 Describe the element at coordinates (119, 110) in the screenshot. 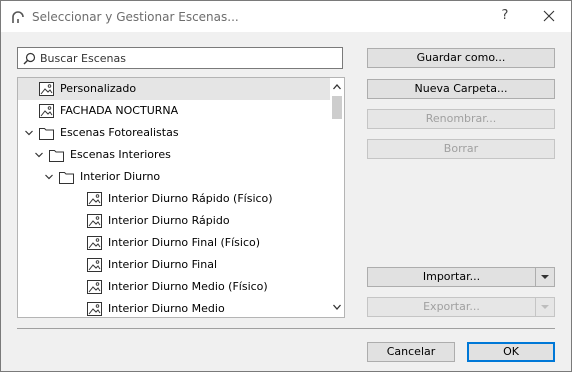

I see `tree-item-label: FACHADA NOCTURNA` at that location.